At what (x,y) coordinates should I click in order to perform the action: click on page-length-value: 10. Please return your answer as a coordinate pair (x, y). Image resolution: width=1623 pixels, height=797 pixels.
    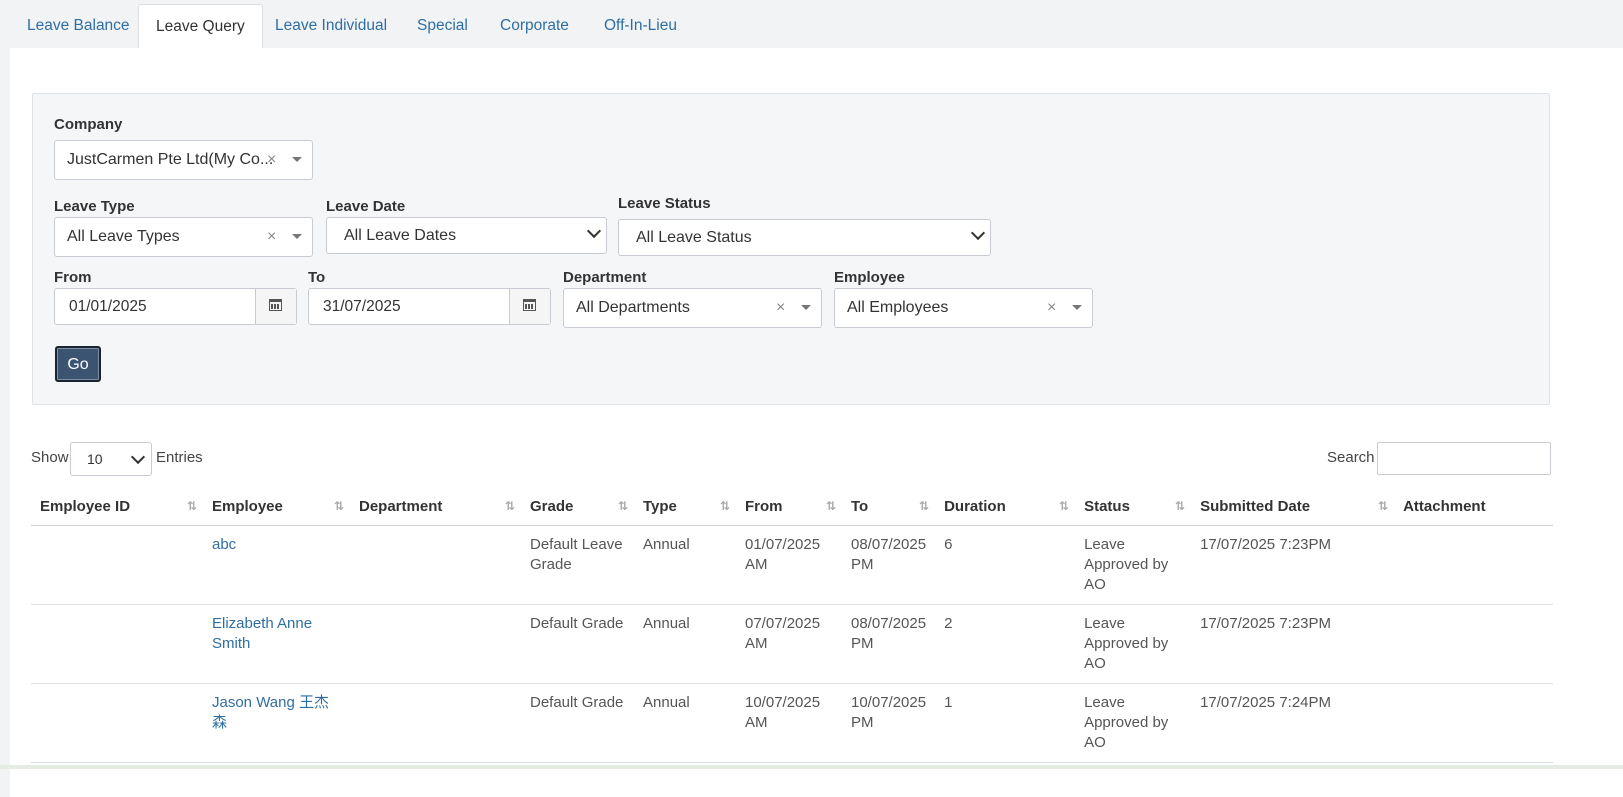
    Looking at the image, I should click on (95, 459).